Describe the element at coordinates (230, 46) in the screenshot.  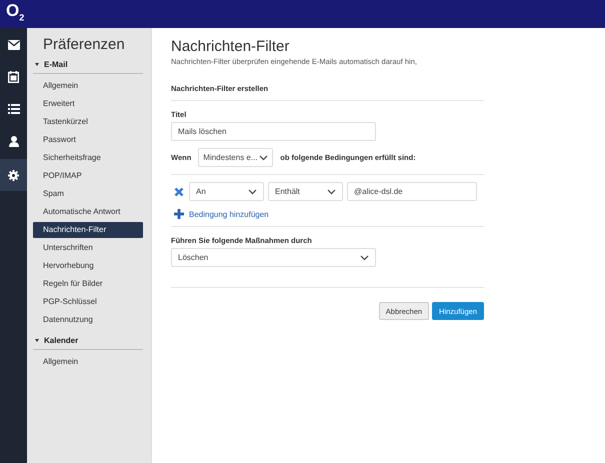
I see `page-title: Nachrichten-Filter` at that location.